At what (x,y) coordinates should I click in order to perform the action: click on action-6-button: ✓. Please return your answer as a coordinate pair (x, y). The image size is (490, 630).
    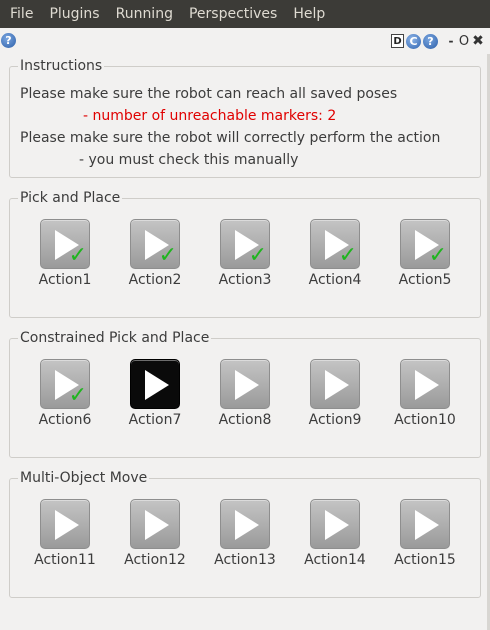
    Looking at the image, I should click on (65, 384).